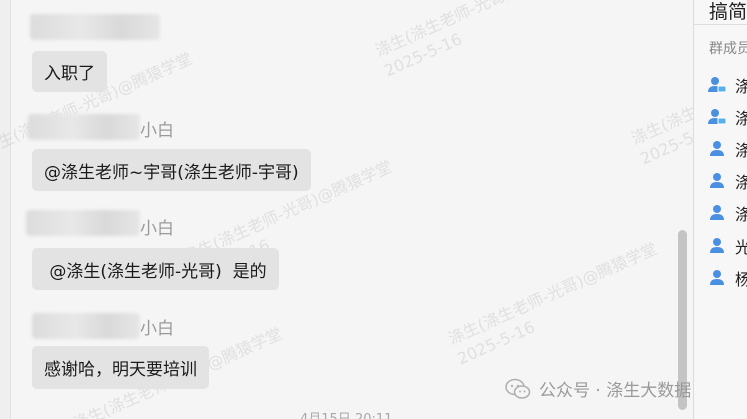  I want to click on message-bubble: 入职了, so click(69, 71).